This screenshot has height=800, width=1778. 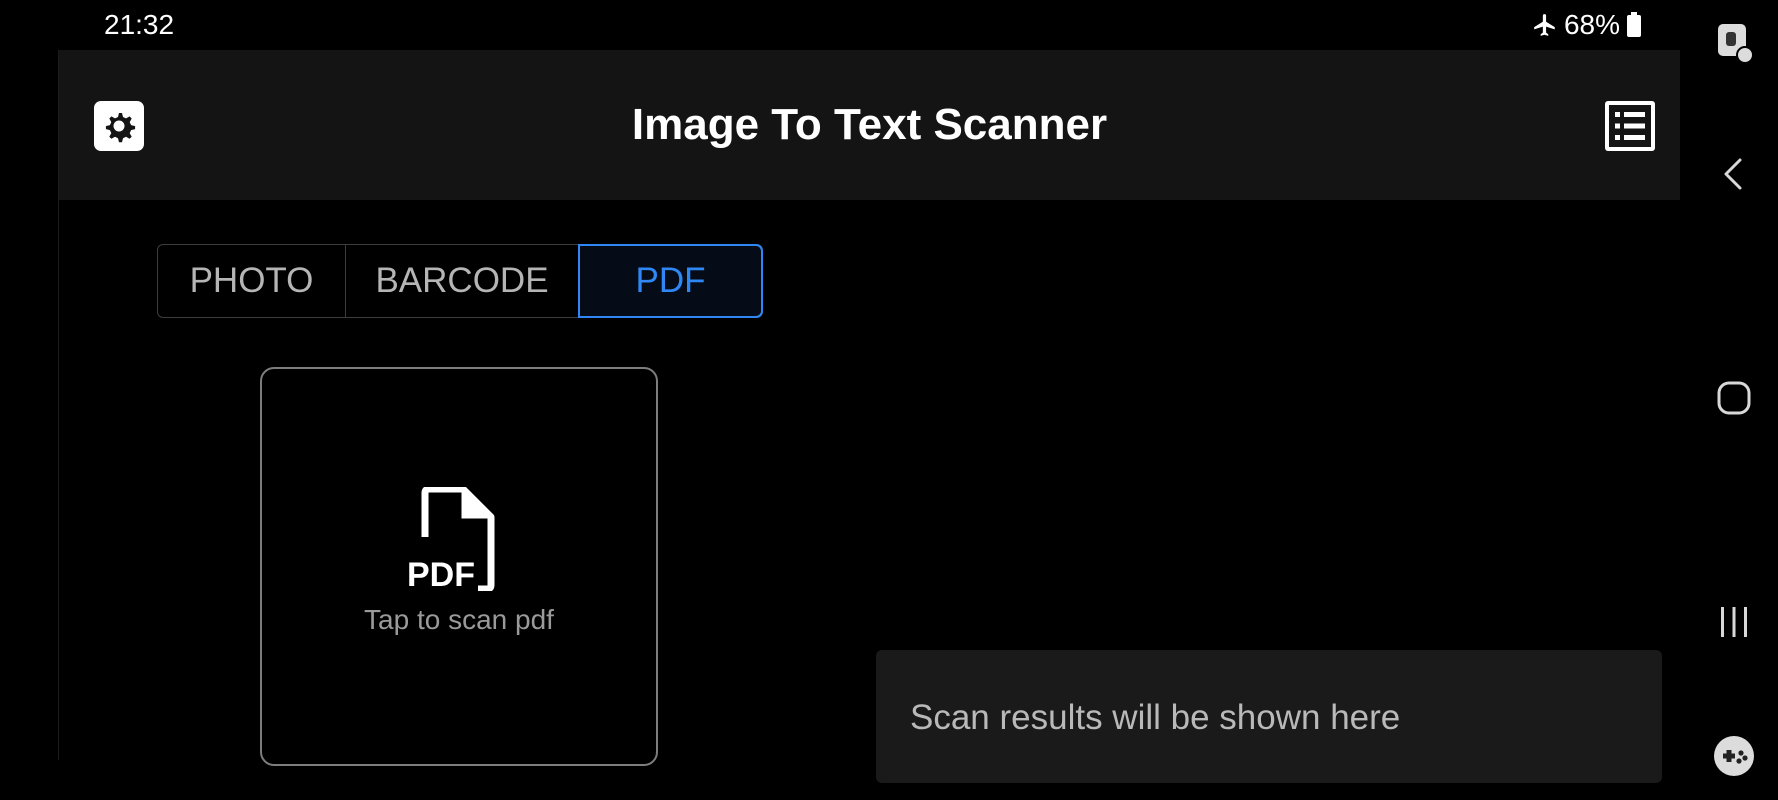 I want to click on home-icon, so click(x=1734, y=398).